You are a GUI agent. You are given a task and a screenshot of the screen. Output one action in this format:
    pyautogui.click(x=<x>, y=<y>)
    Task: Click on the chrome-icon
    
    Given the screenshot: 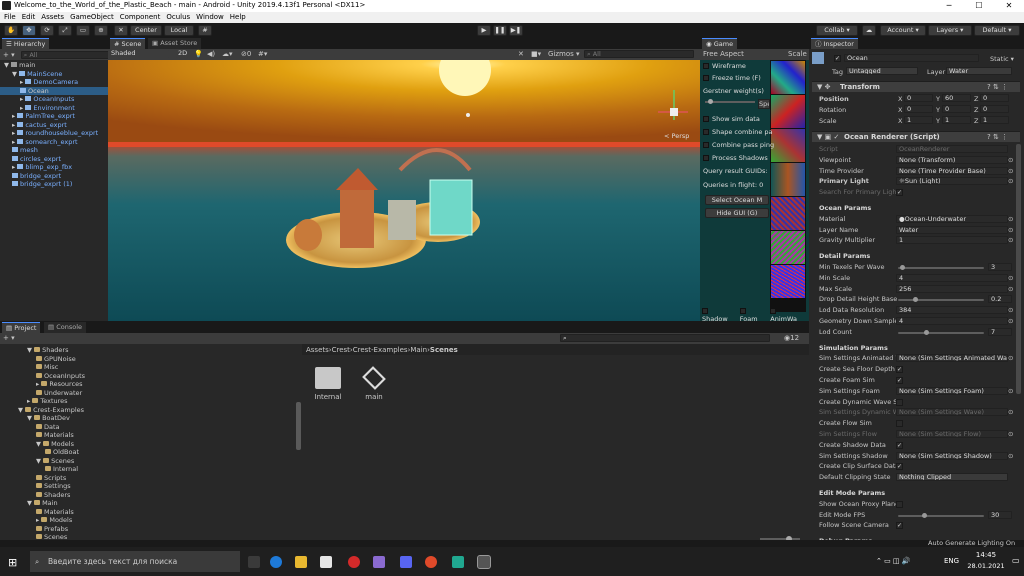 What is the action you would take?
    pyautogui.click(x=431, y=562)
    